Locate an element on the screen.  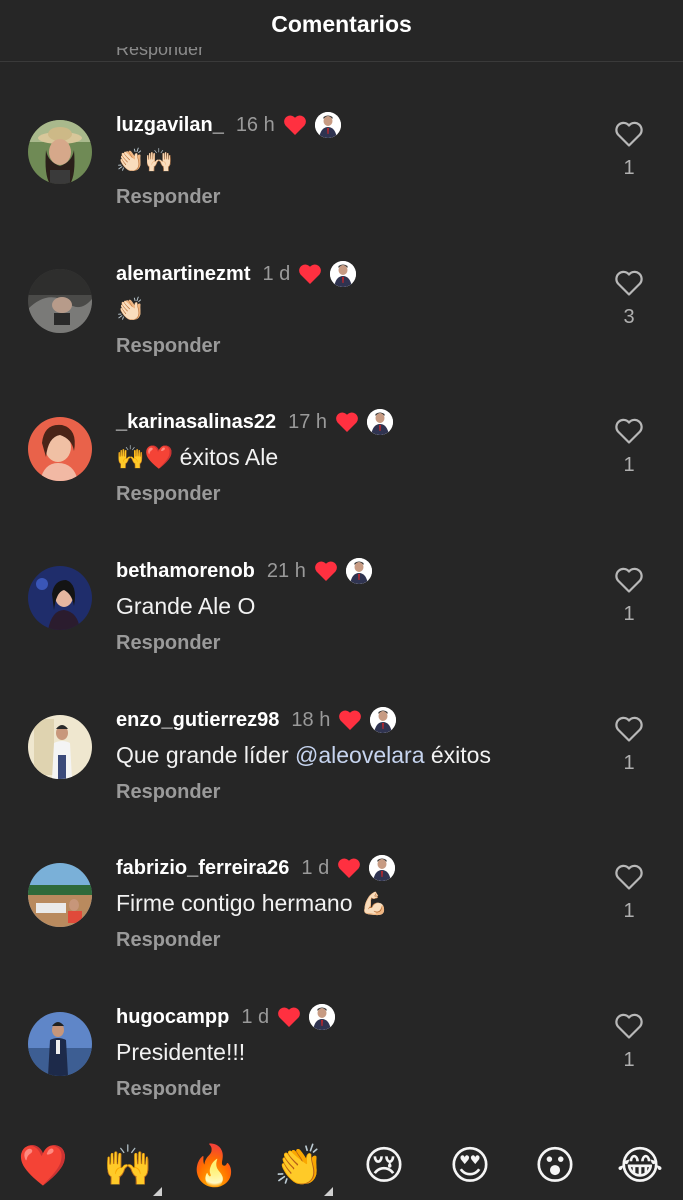
comment-meta: bethamorenob 21 h is located at coordinates (244, 571).